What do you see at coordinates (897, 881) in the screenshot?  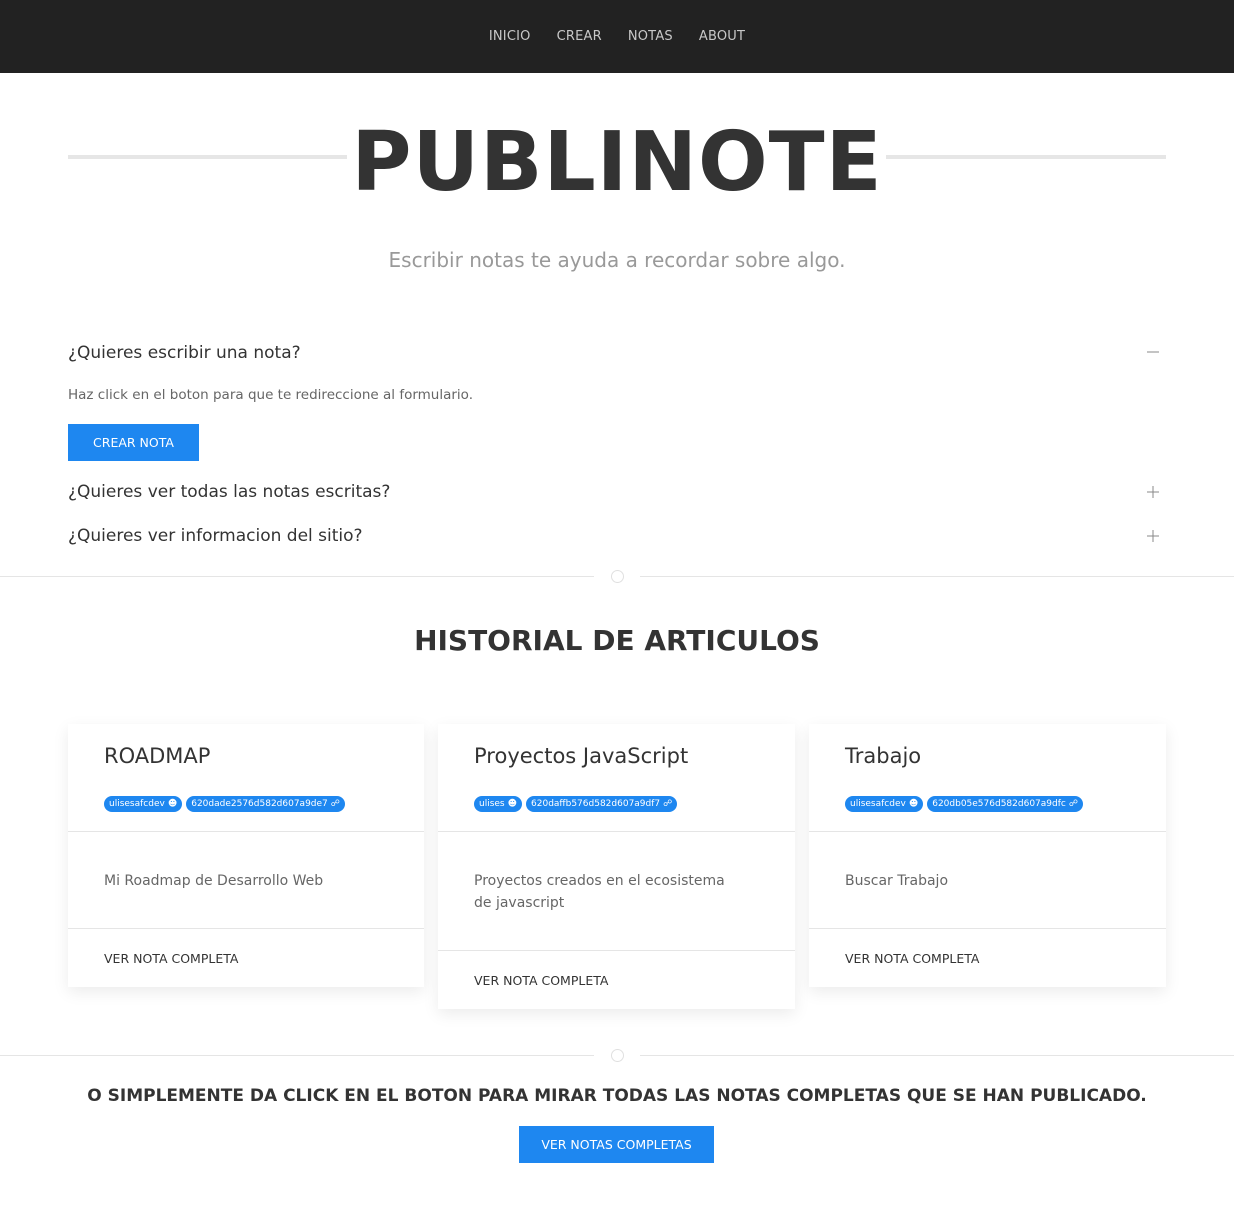 I see `card-description: Buscar Trabajo` at bounding box center [897, 881].